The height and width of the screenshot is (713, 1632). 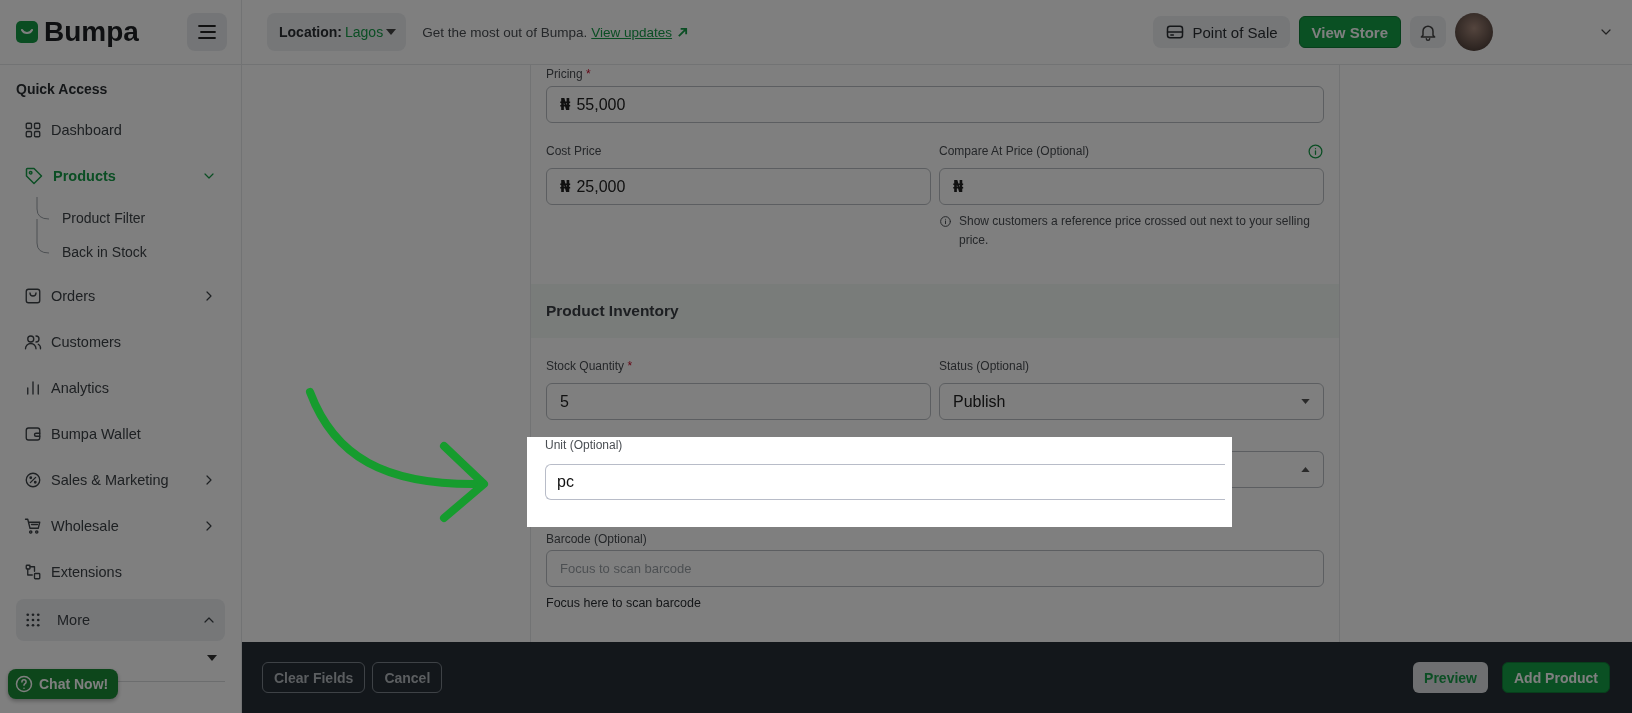 What do you see at coordinates (738, 186) in the screenshot?
I see `cost-price-field: ₦ 25,000` at bounding box center [738, 186].